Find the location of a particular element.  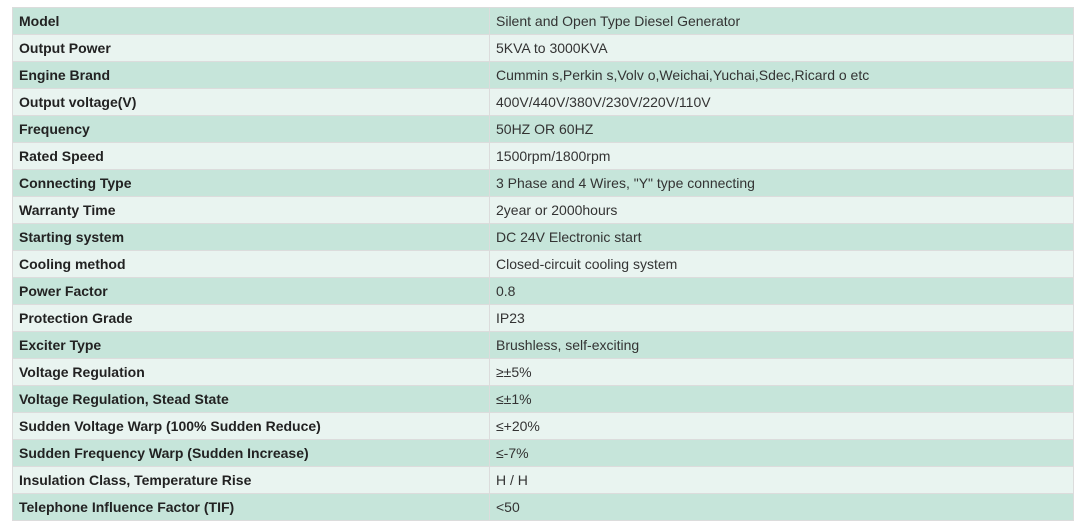

spec-label: Telephone Influence Factor (TIF) is located at coordinates (251, 507).